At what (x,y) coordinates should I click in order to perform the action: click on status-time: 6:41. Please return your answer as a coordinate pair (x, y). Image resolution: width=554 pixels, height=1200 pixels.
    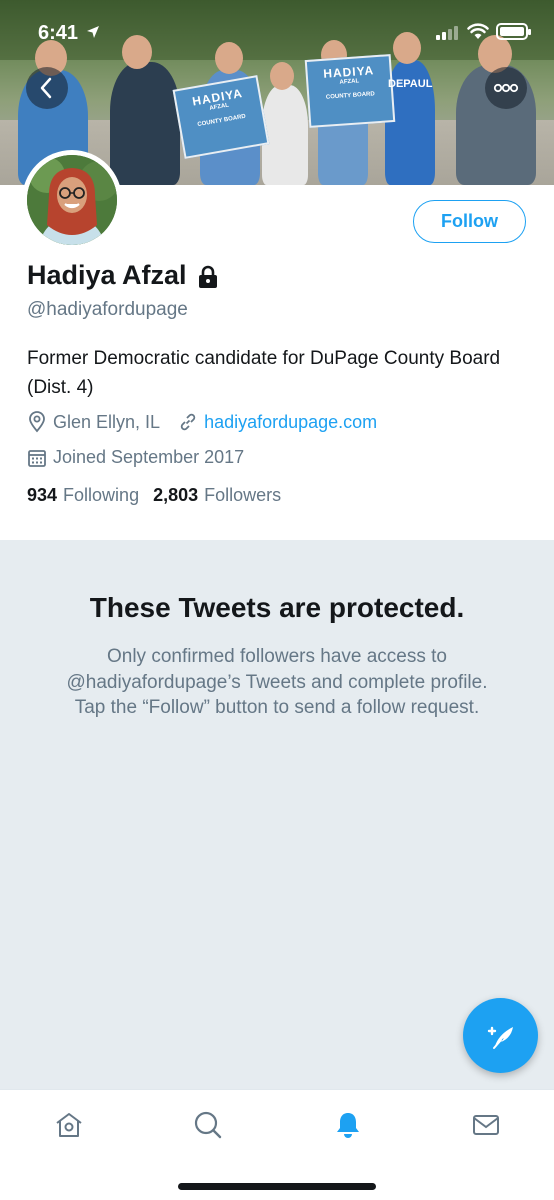
    Looking at the image, I should click on (58, 33).